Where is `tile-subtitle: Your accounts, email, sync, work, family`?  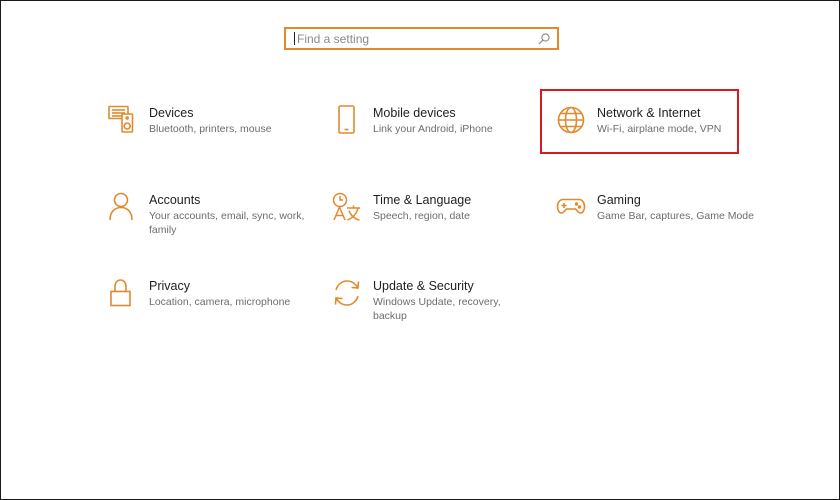 tile-subtitle: Your accounts, email, sync, work, family is located at coordinates (227, 223).